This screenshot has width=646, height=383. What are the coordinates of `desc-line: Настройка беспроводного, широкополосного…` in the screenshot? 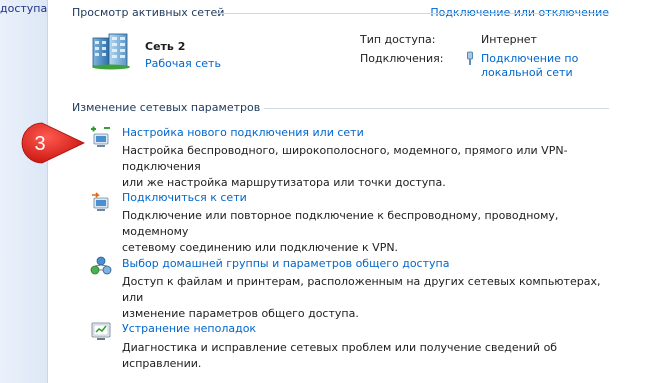 It's located at (345, 158).